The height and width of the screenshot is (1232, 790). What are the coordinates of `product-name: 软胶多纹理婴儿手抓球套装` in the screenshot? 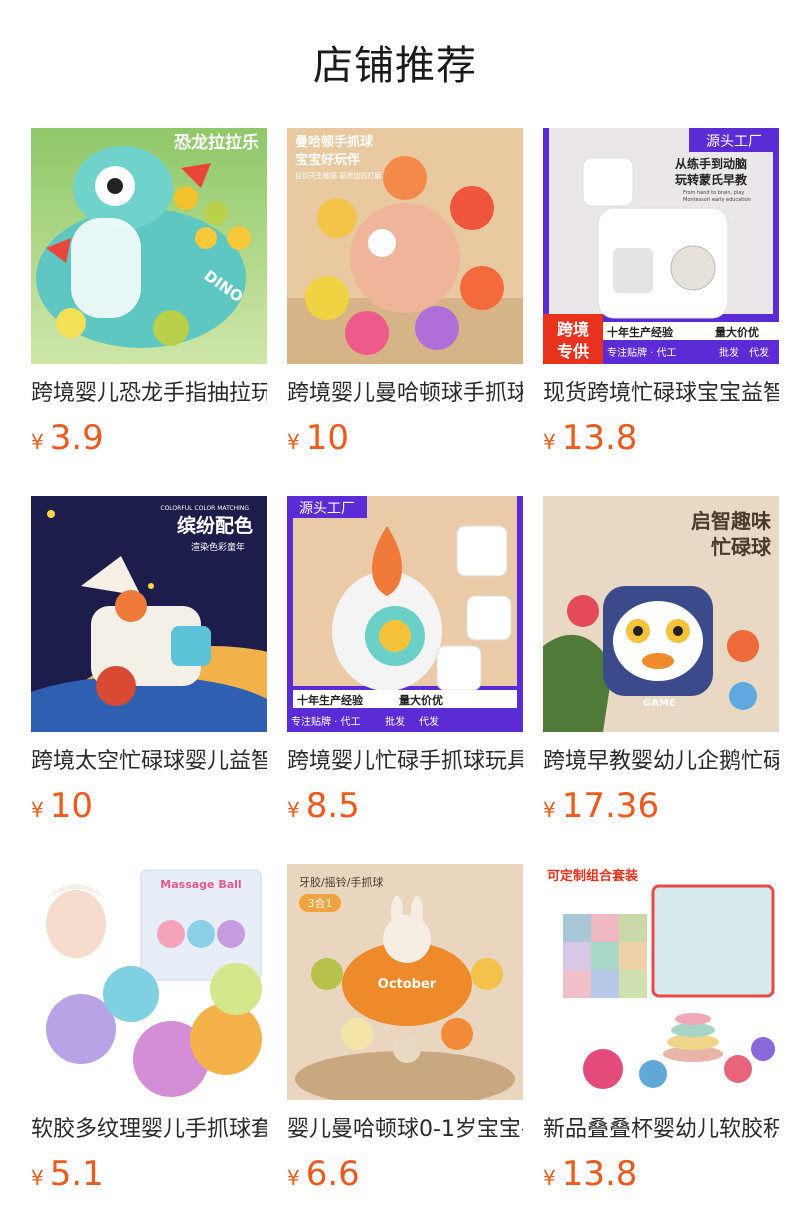 It's located at (149, 1130).